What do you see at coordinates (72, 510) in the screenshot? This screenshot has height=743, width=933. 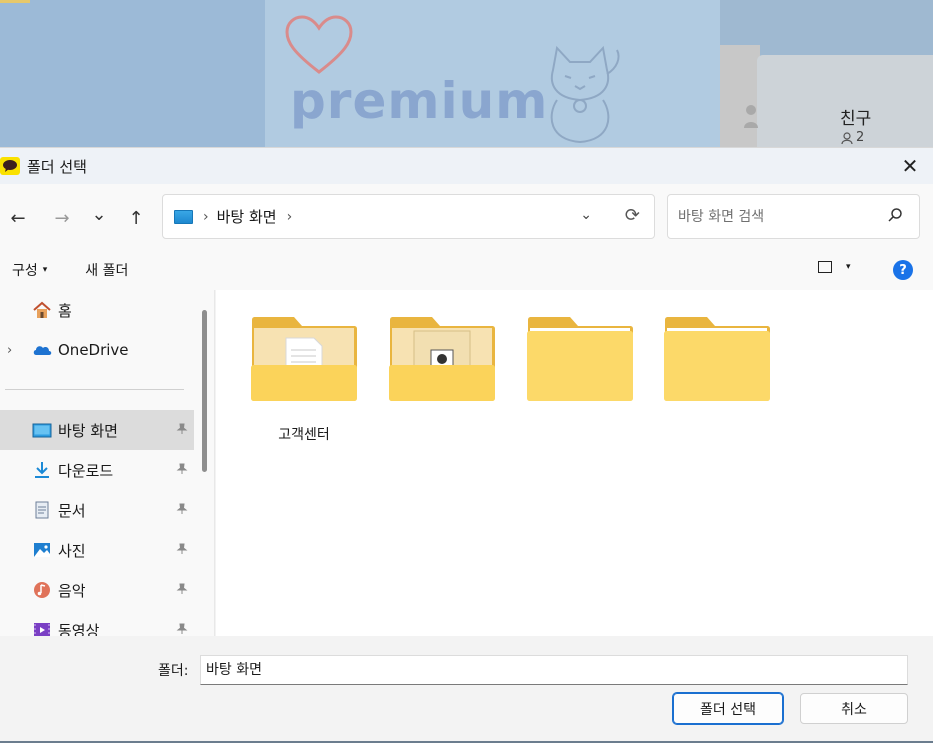 I see `sidebar-item-label: 문서` at bounding box center [72, 510].